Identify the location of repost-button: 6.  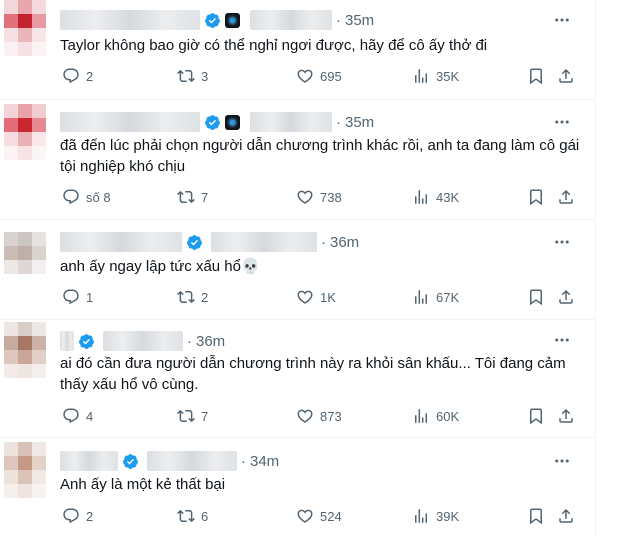
(192, 516).